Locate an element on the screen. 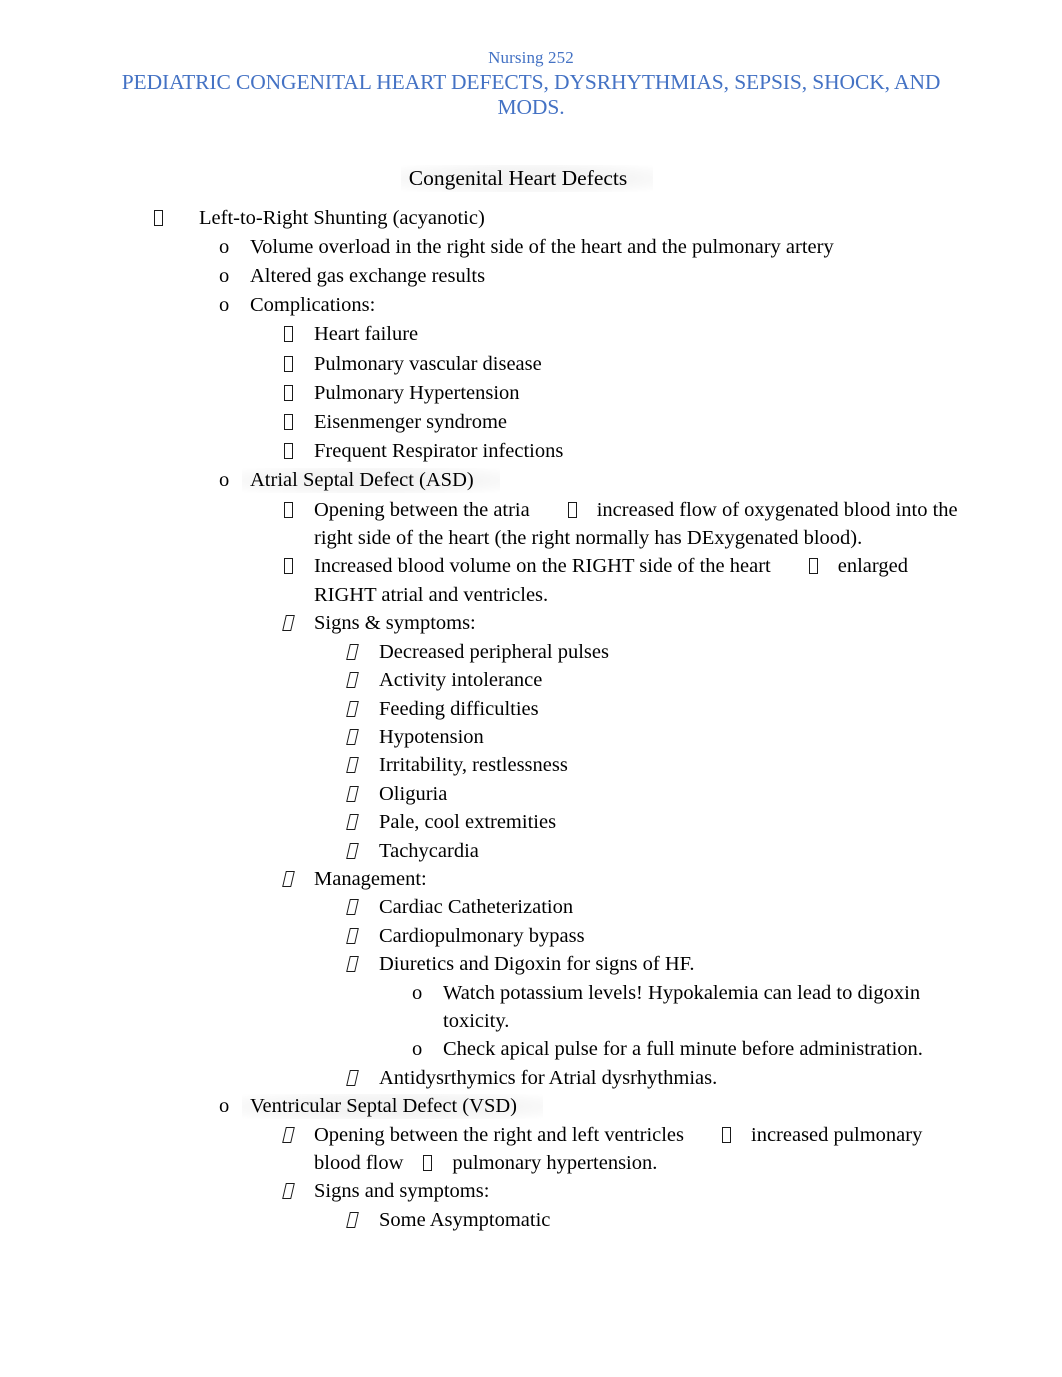  list-item: Cardiopulmonary bypass is located at coordinates (531, 936).